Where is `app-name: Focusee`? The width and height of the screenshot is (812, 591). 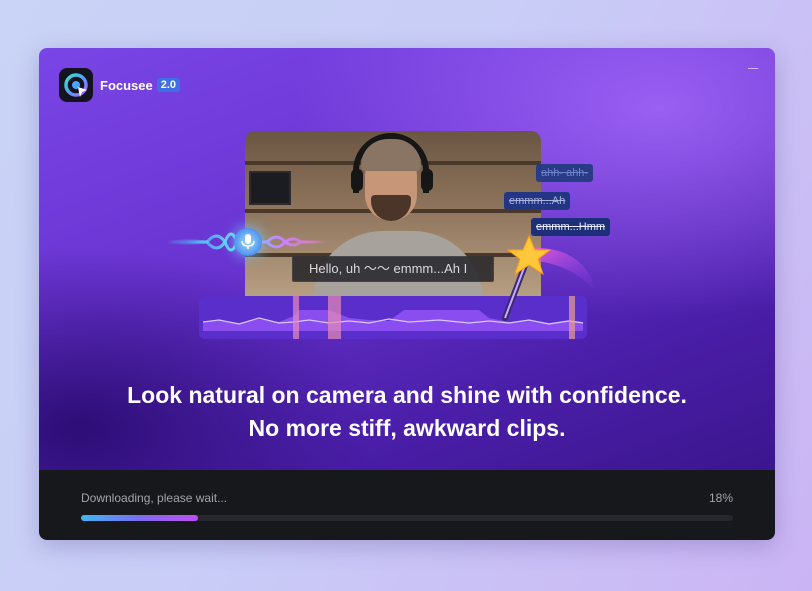
app-name: Focusee is located at coordinates (126, 85).